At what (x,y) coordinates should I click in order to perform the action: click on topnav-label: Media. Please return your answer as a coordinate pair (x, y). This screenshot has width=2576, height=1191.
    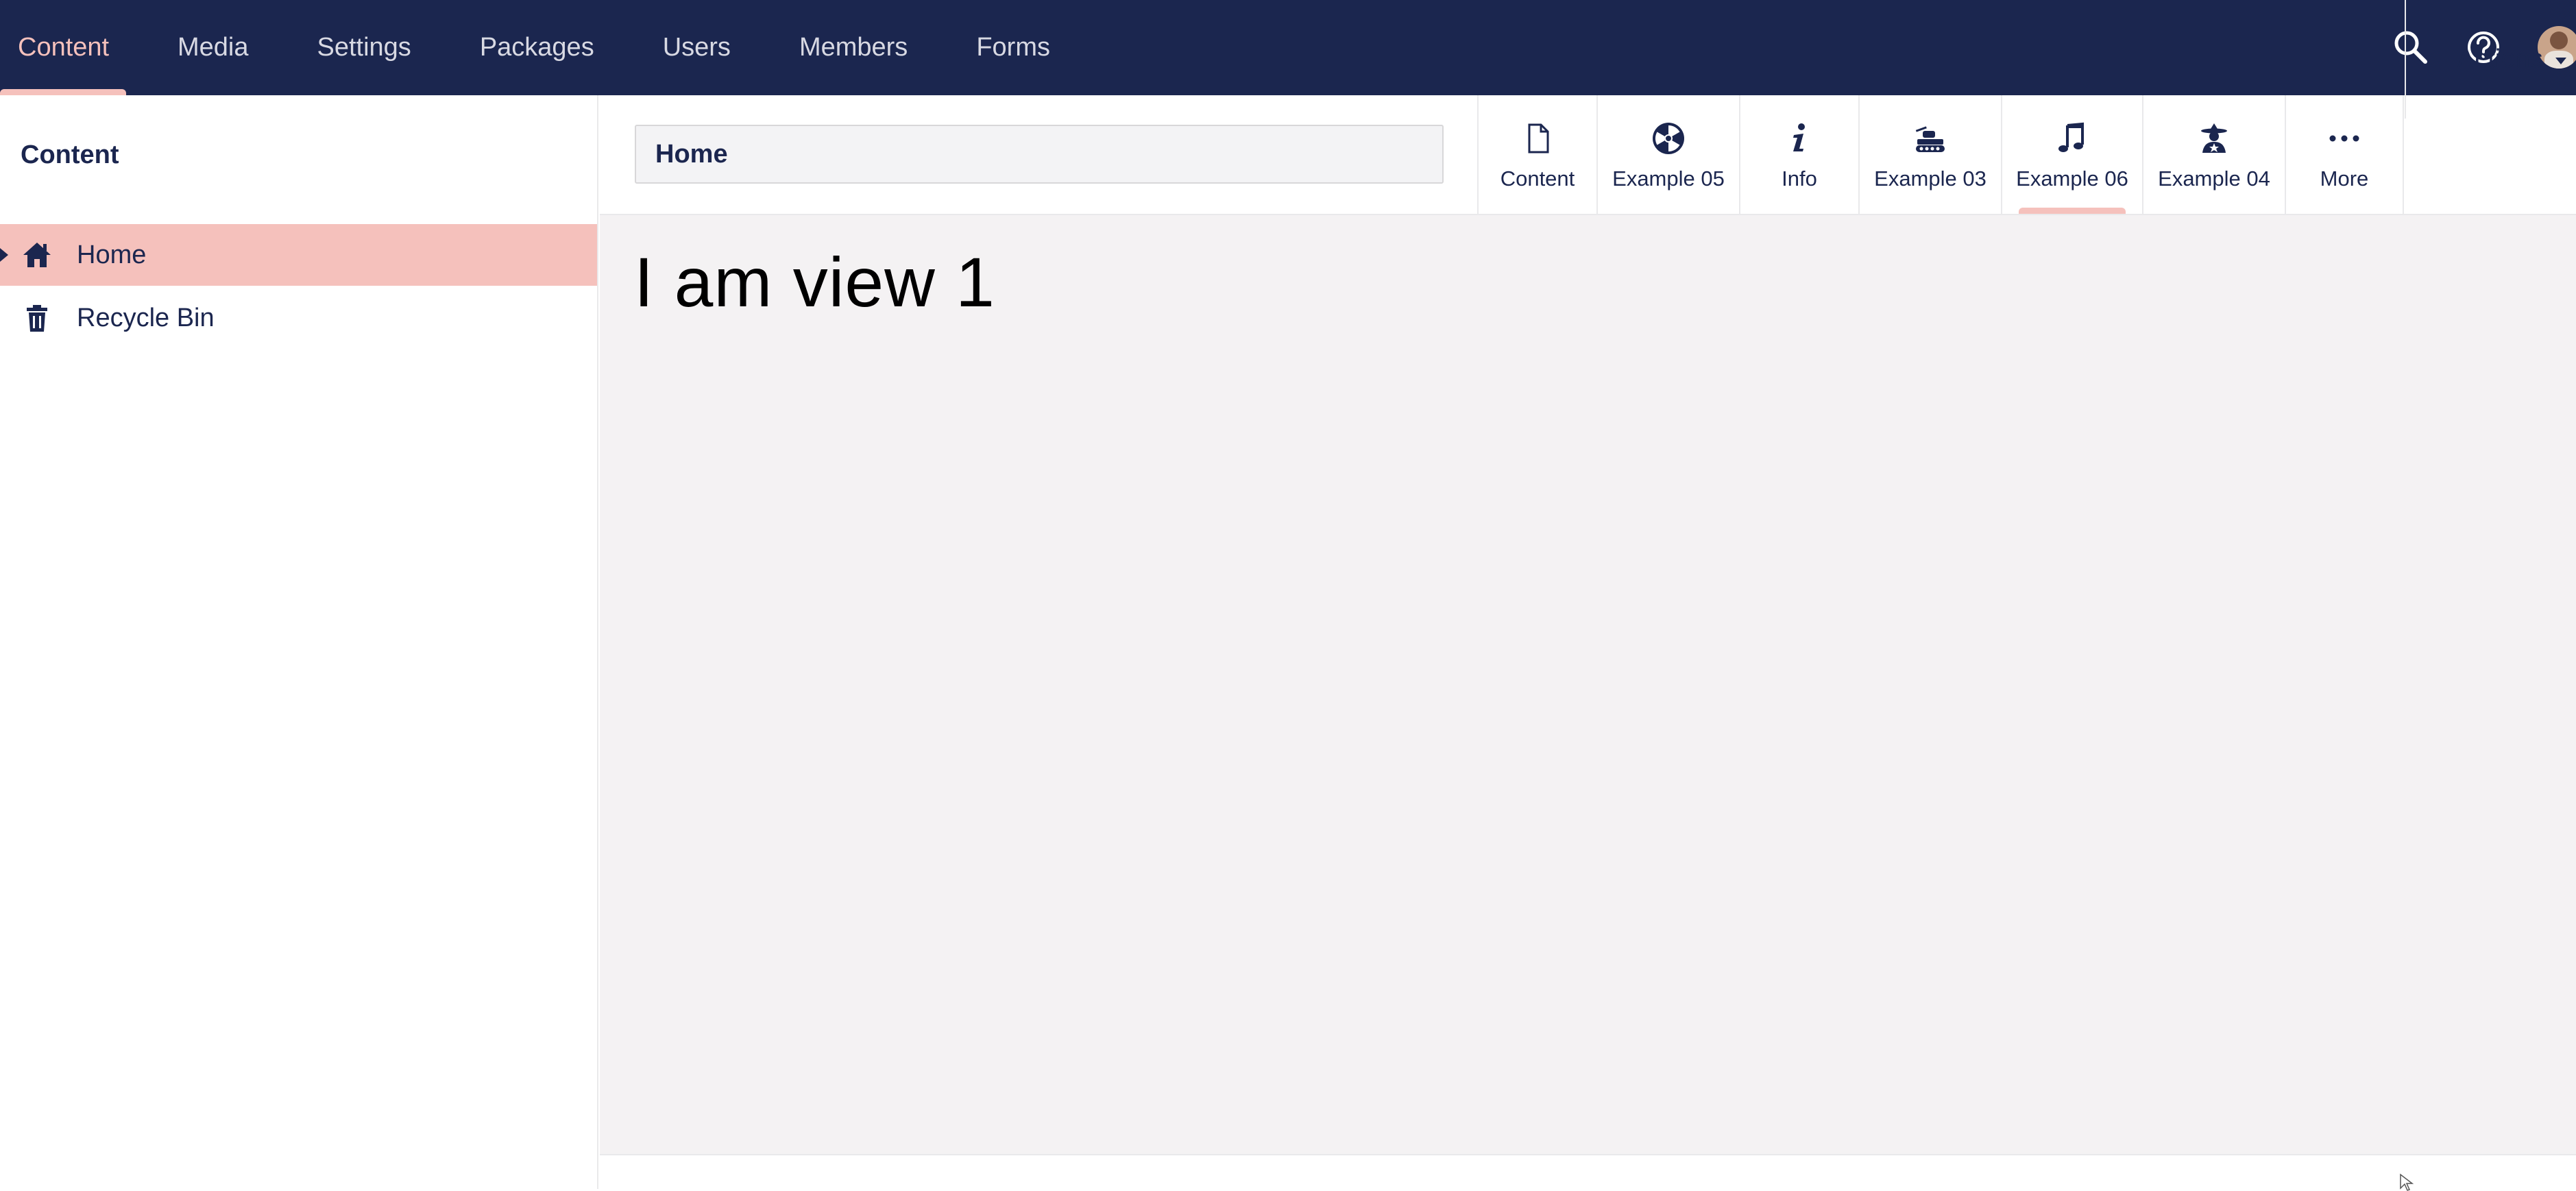
    Looking at the image, I should click on (213, 48).